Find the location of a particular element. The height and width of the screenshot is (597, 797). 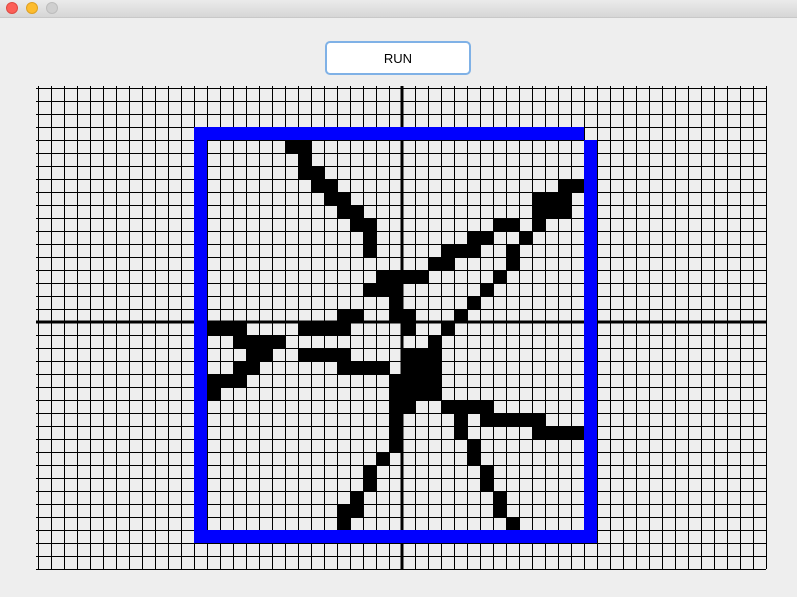

border-right is located at coordinates (590, 341).